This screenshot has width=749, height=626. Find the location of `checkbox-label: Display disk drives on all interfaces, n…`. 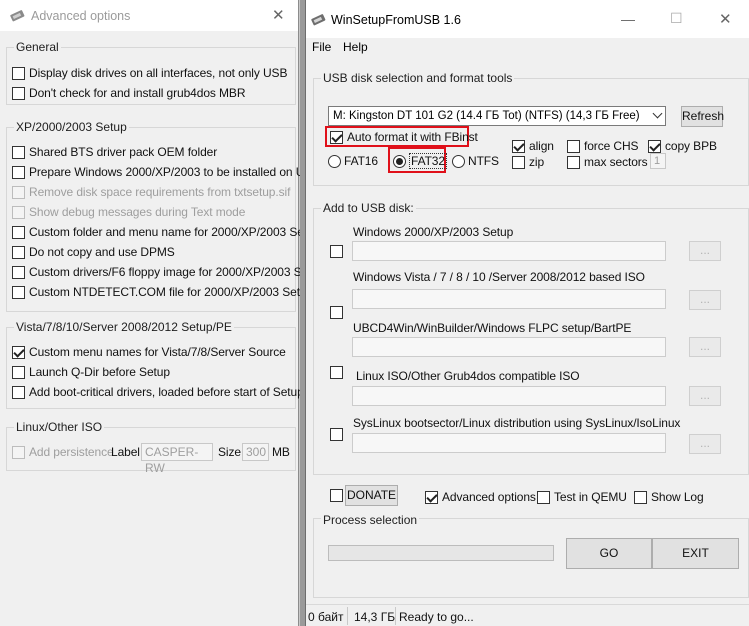

checkbox-label: Display disk drives on all interfaces, n… is located at coordinates (158, 73).